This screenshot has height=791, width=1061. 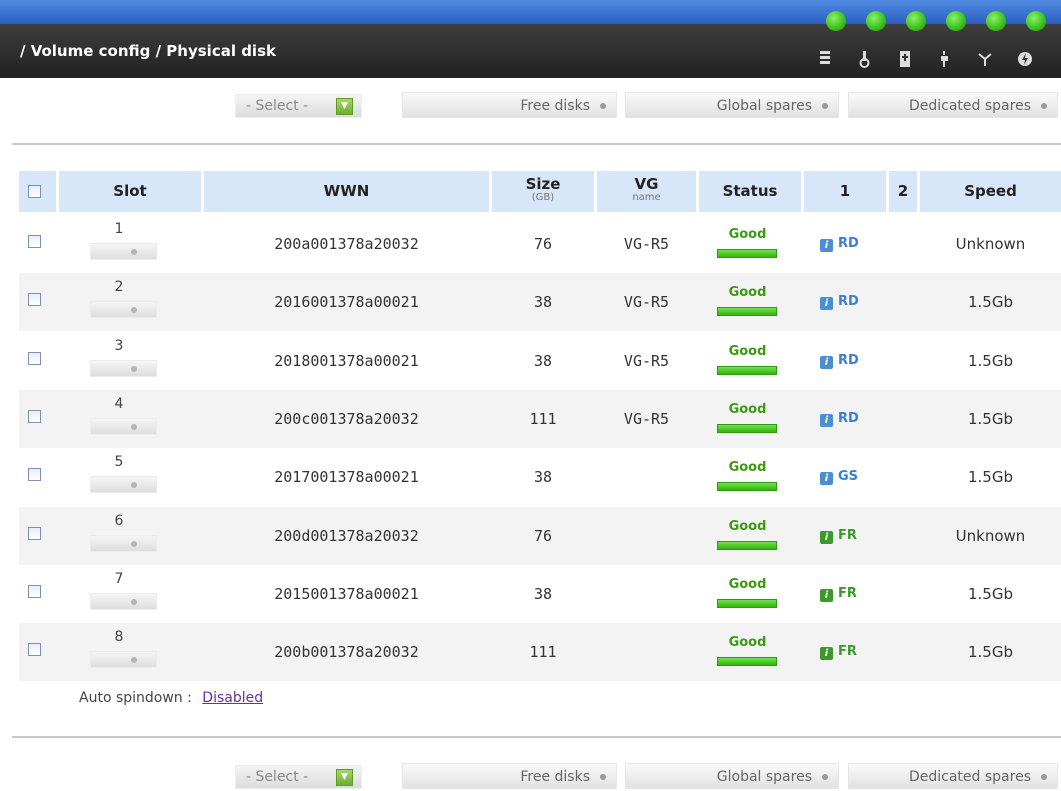 I want to click on free-disks-bottom-dot-icon, so click(x=603, y=777).